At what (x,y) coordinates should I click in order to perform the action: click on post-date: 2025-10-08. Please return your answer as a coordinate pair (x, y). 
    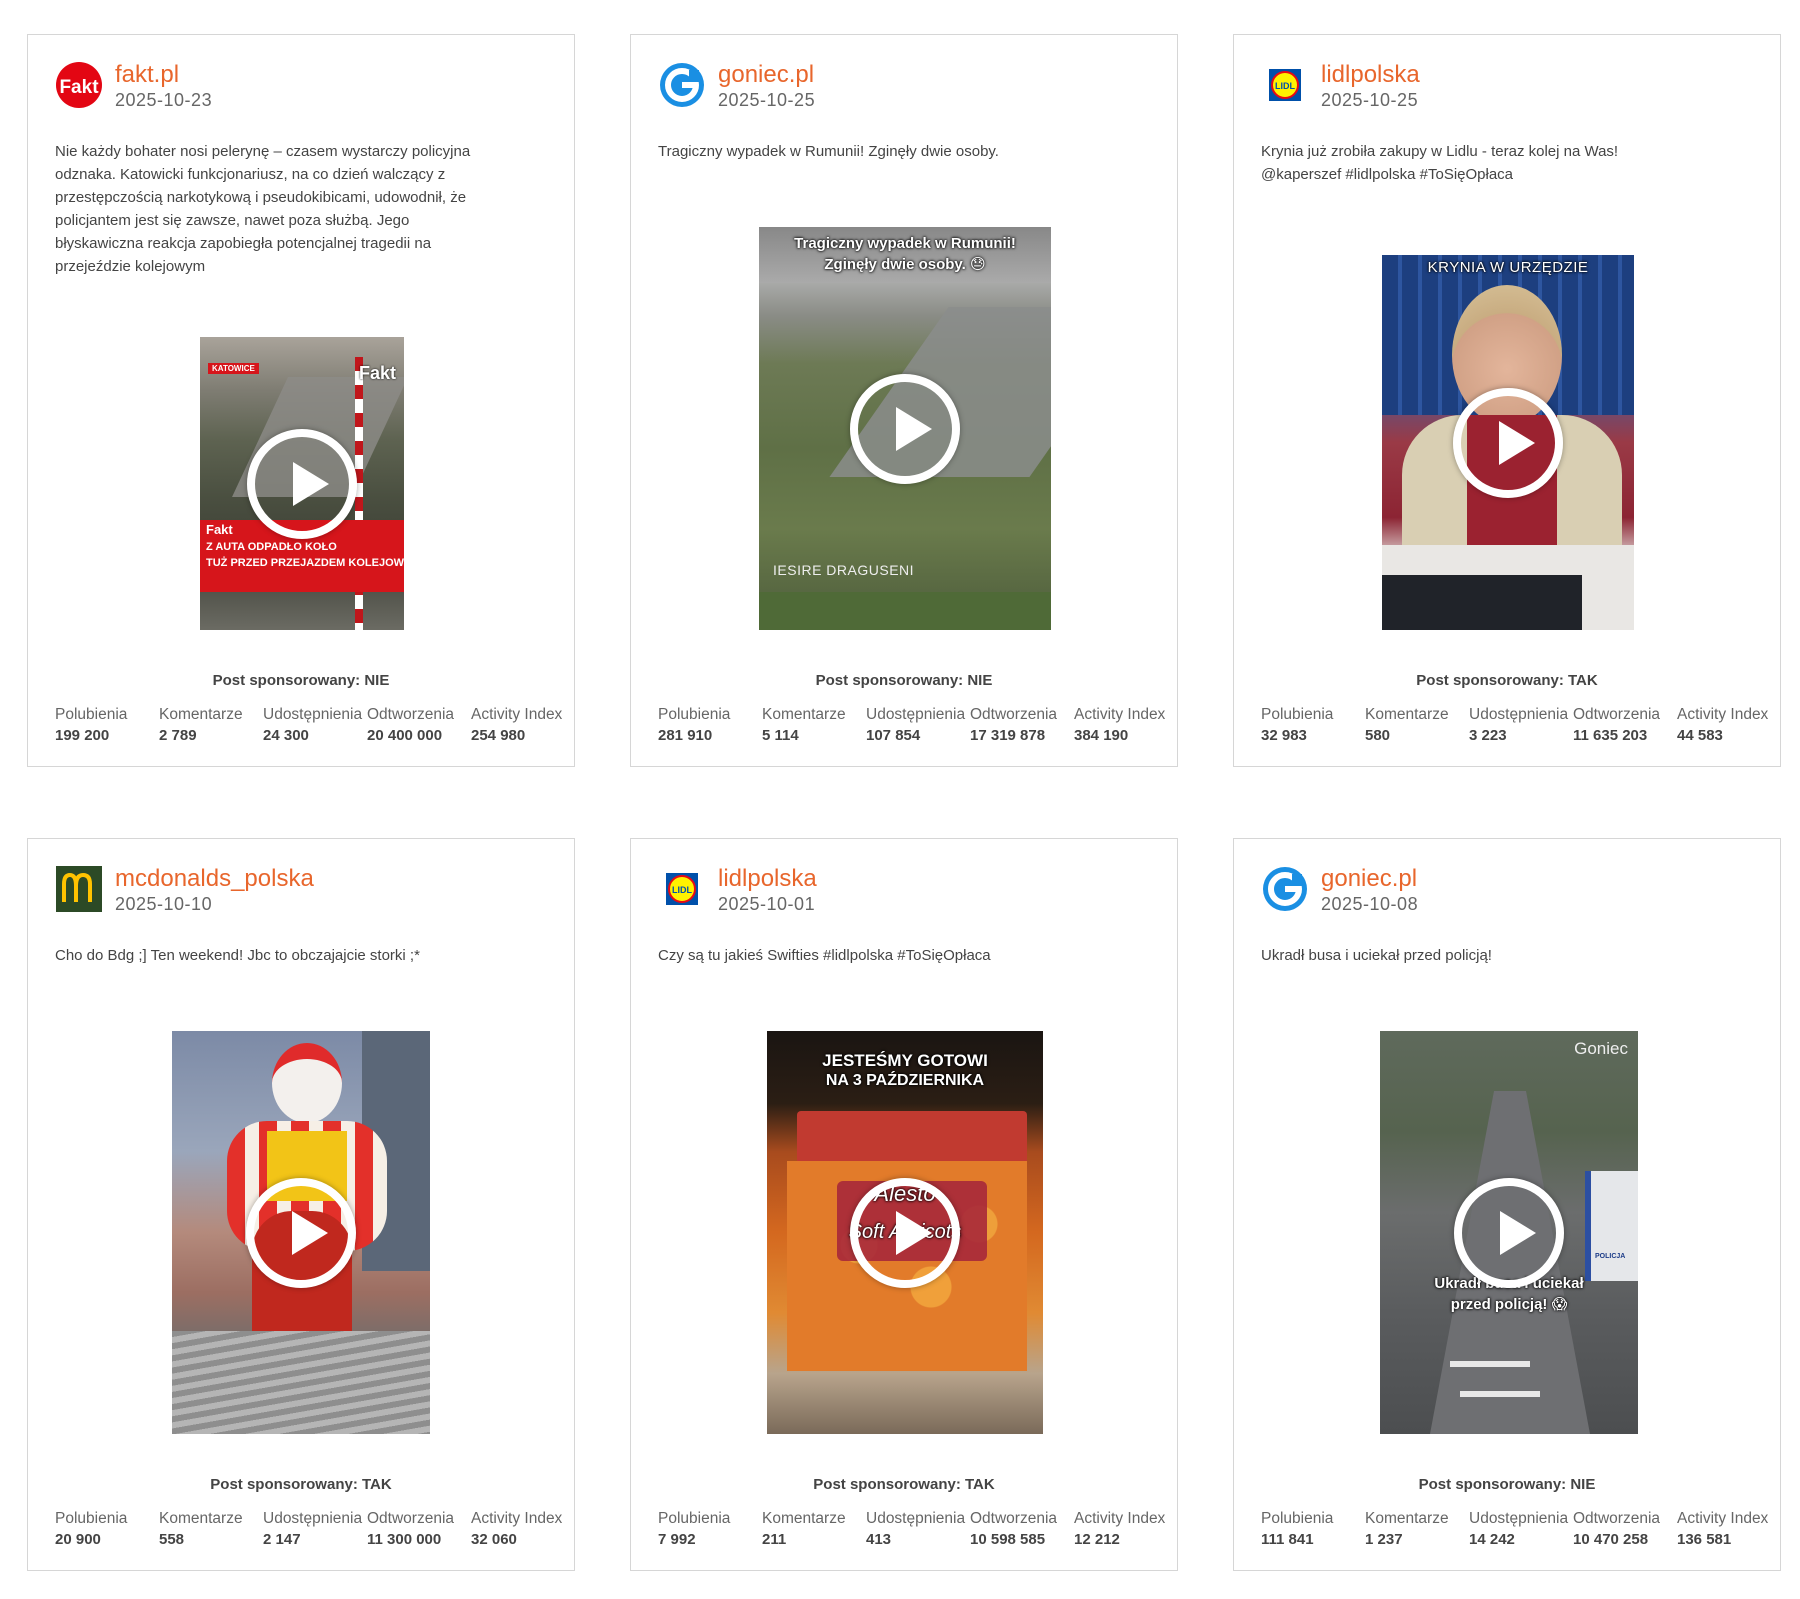
    Looking at the image, I should click on (1370, 904).